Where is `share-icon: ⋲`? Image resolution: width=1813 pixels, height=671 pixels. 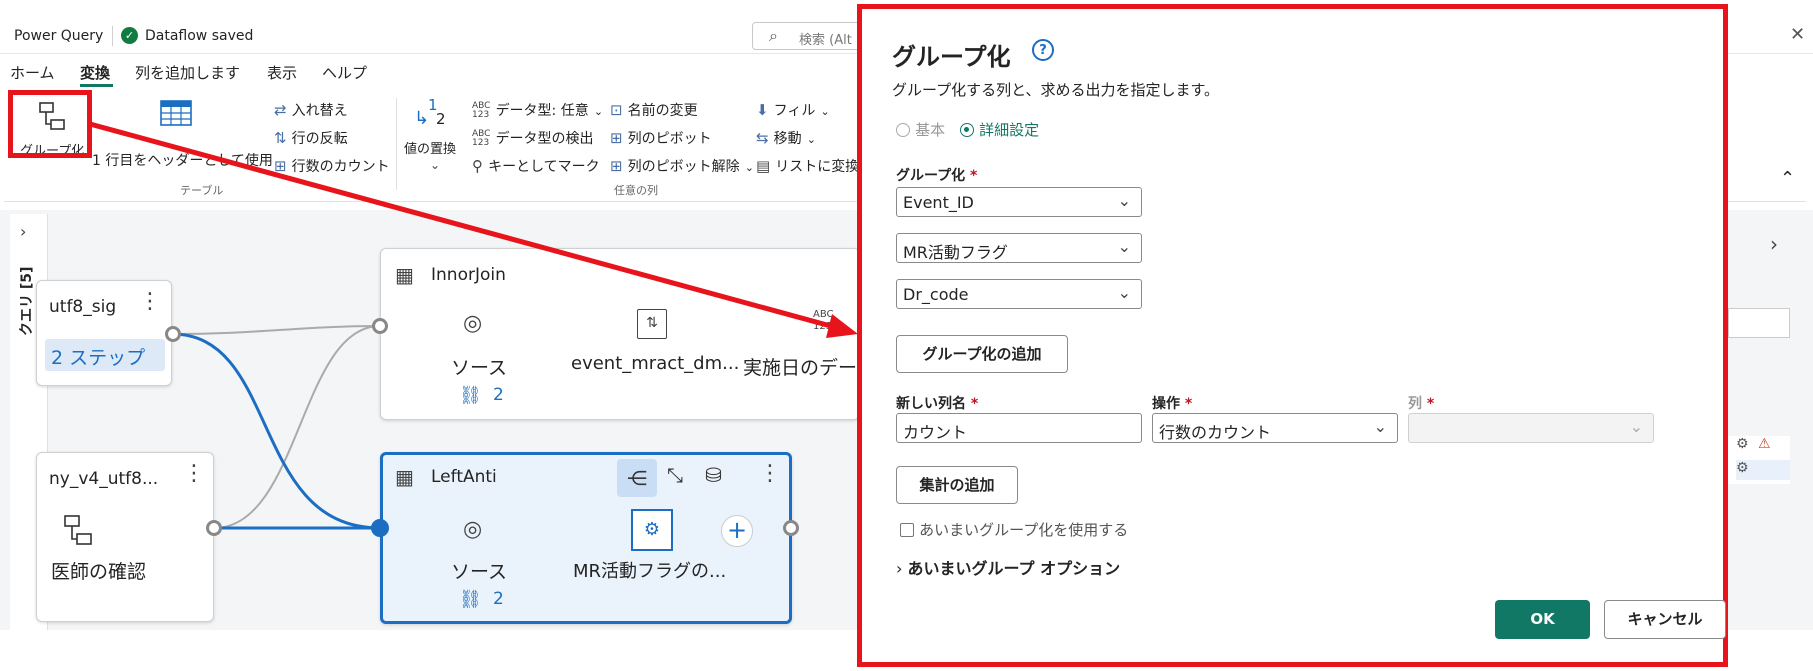 share-icon: ⋲ is located at coordinates (637, 478).